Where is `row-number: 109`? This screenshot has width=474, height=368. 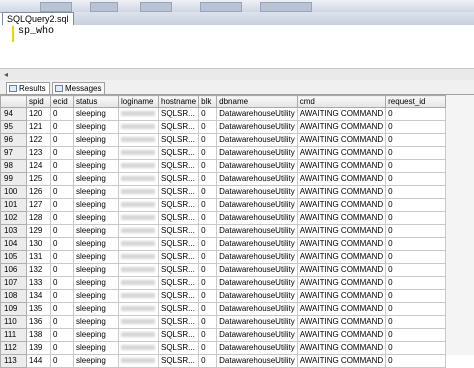 row-number: 109 is located at coordinates (13, 309).